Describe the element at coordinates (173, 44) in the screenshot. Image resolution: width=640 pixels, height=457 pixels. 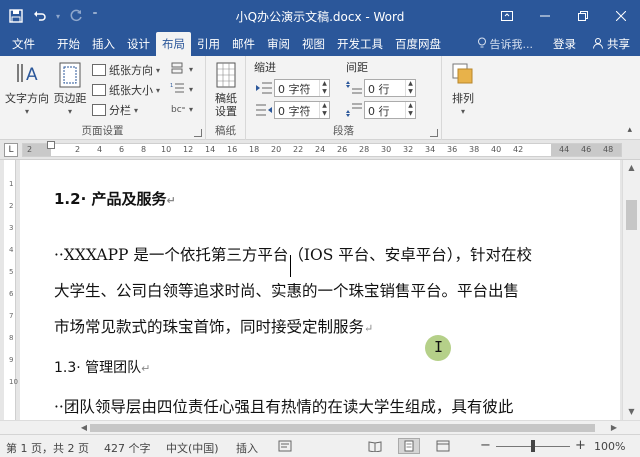
I see `tab-layout: 布局` at that location.